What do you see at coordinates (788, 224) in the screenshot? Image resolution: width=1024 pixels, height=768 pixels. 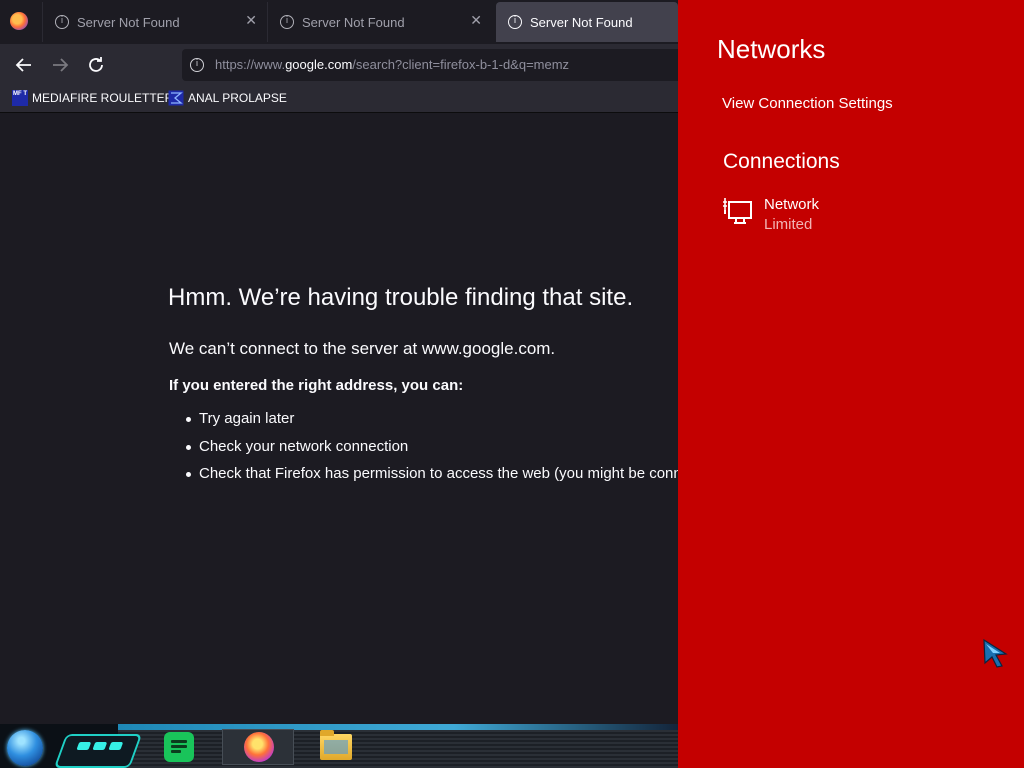 I see `connection-status: Limited` at bounding box center [788, 224].